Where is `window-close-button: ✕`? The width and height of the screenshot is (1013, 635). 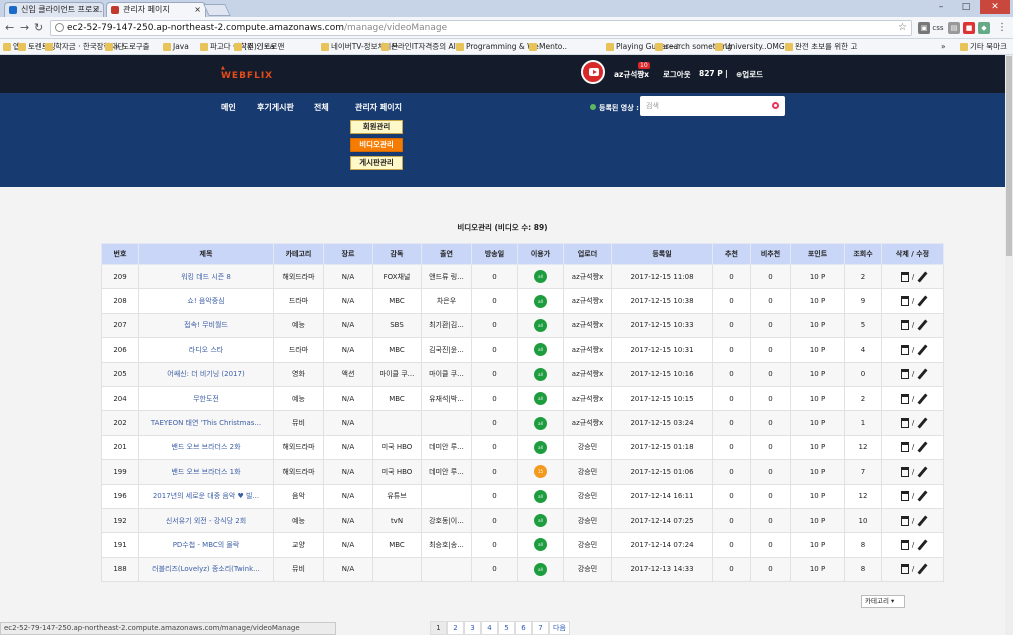
window-close-button: ✕ is located at coordinates (995, 7).